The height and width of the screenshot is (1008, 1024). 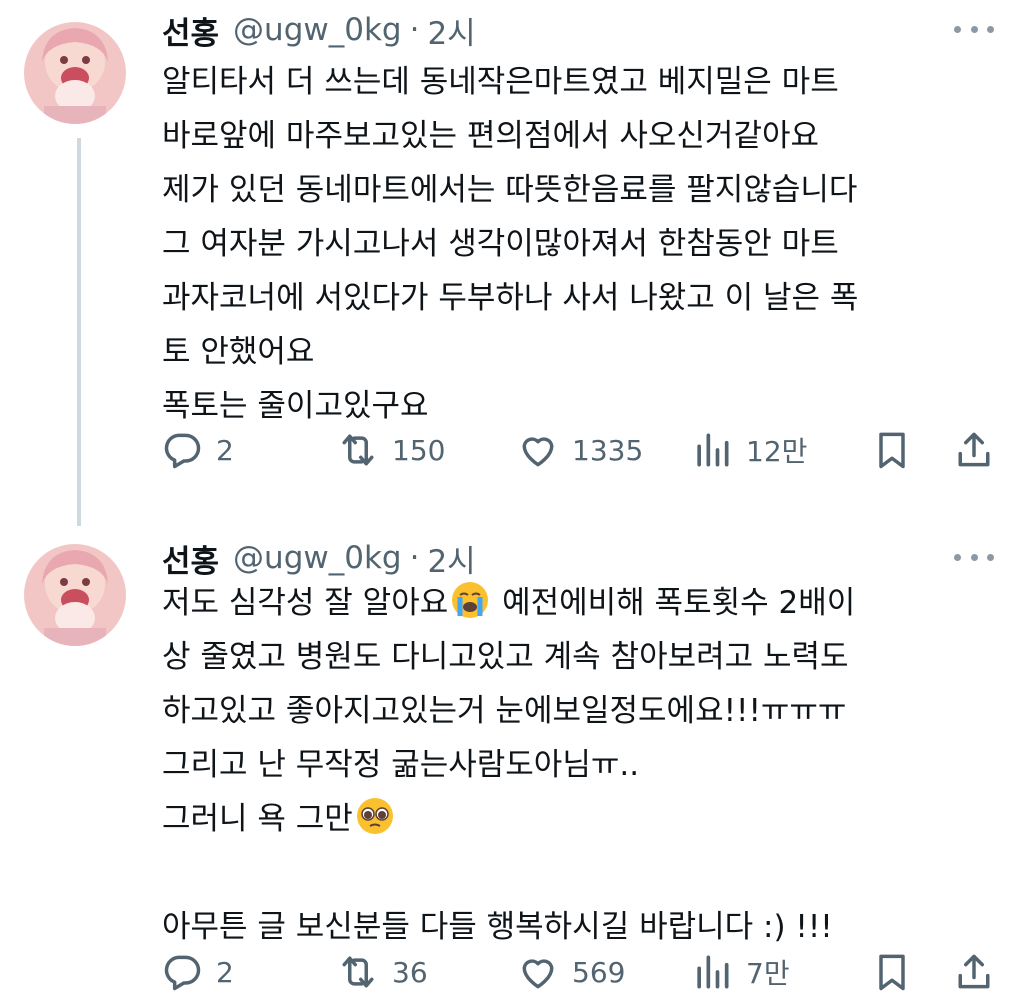 I want to click on line-text: 저도 심각성 잘 알아요, so click(x=305, y=603).